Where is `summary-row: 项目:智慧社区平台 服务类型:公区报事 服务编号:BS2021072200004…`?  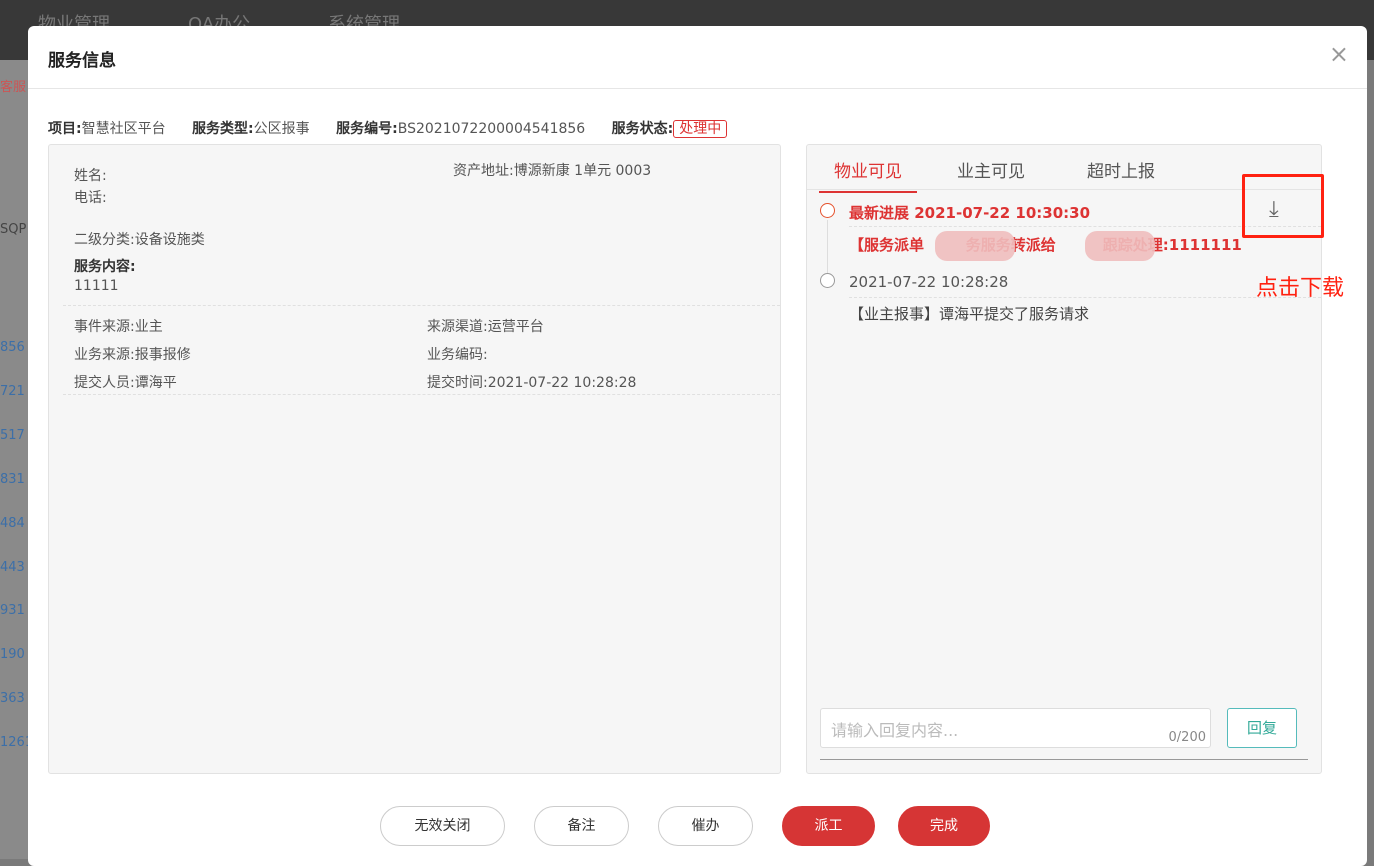
summary-row: 项目:智慧社区平台 服务类型:公区报事 服务编号:BS2021072200004… is located at coordinates (388, 128).